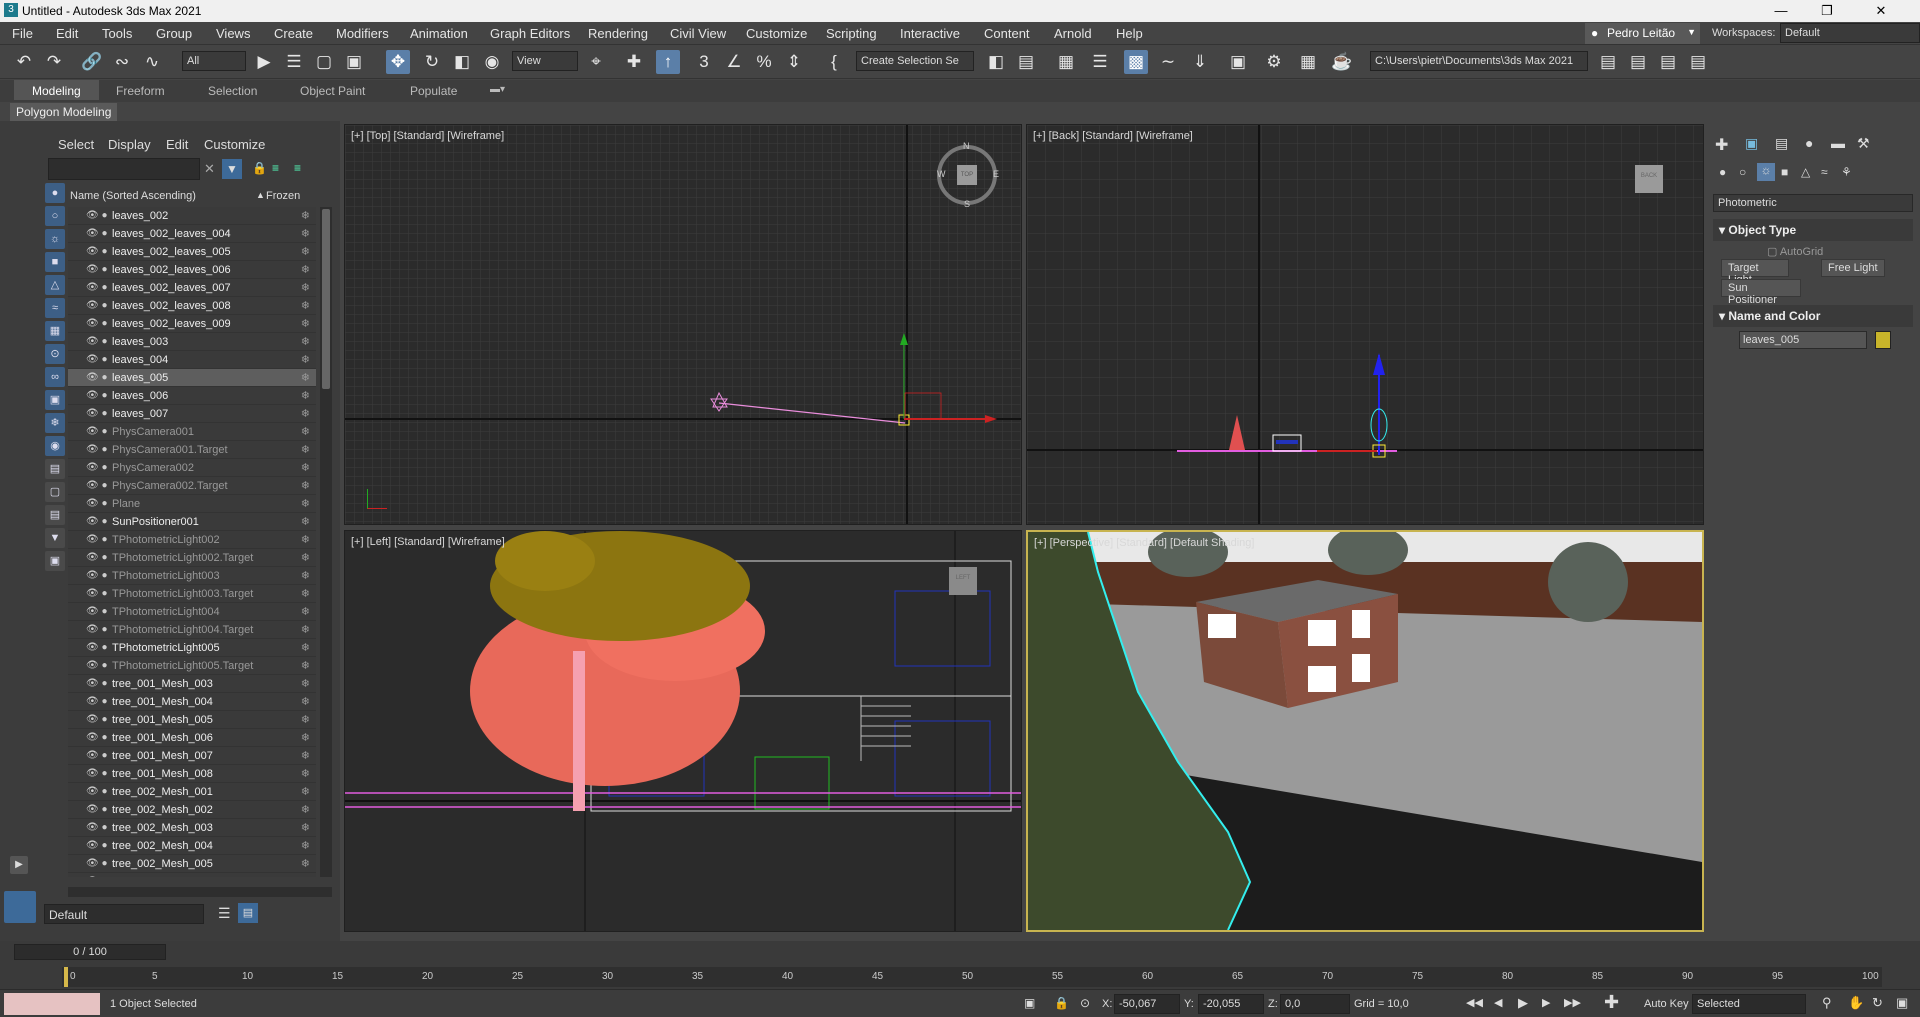  What do you see at coordinates (596, 62) in the screenshot?
I see `pivot-center-icon: ⌖` at bounding box center [596, 62].